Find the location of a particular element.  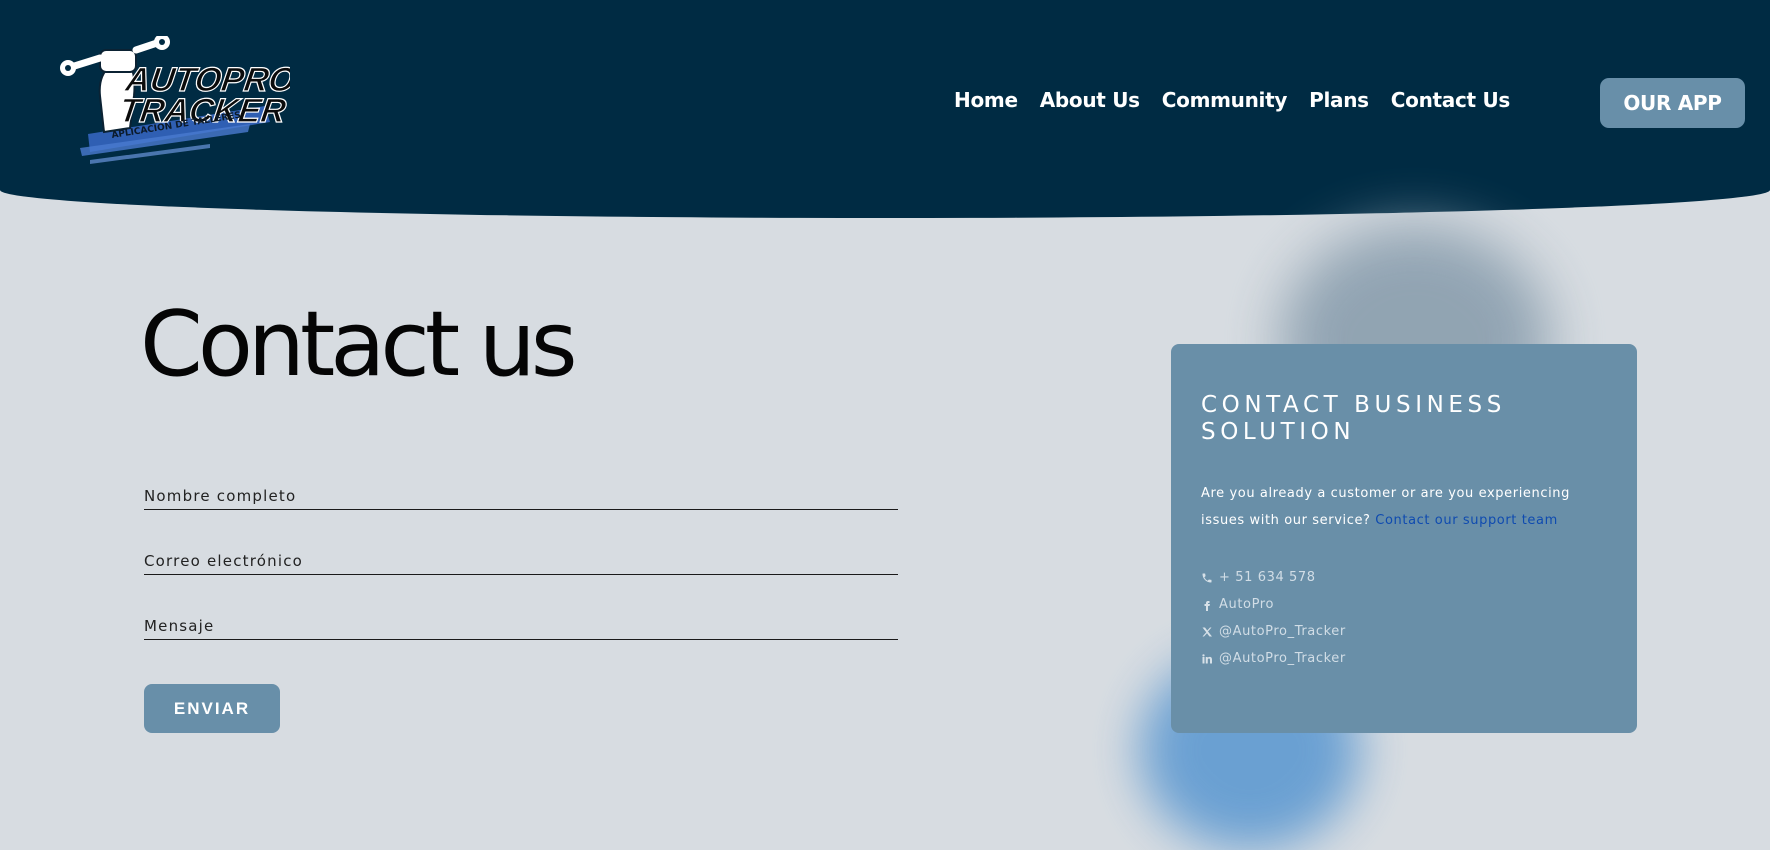

contact-phone: + 51 634 578 is located at coordinates (1273, 577).